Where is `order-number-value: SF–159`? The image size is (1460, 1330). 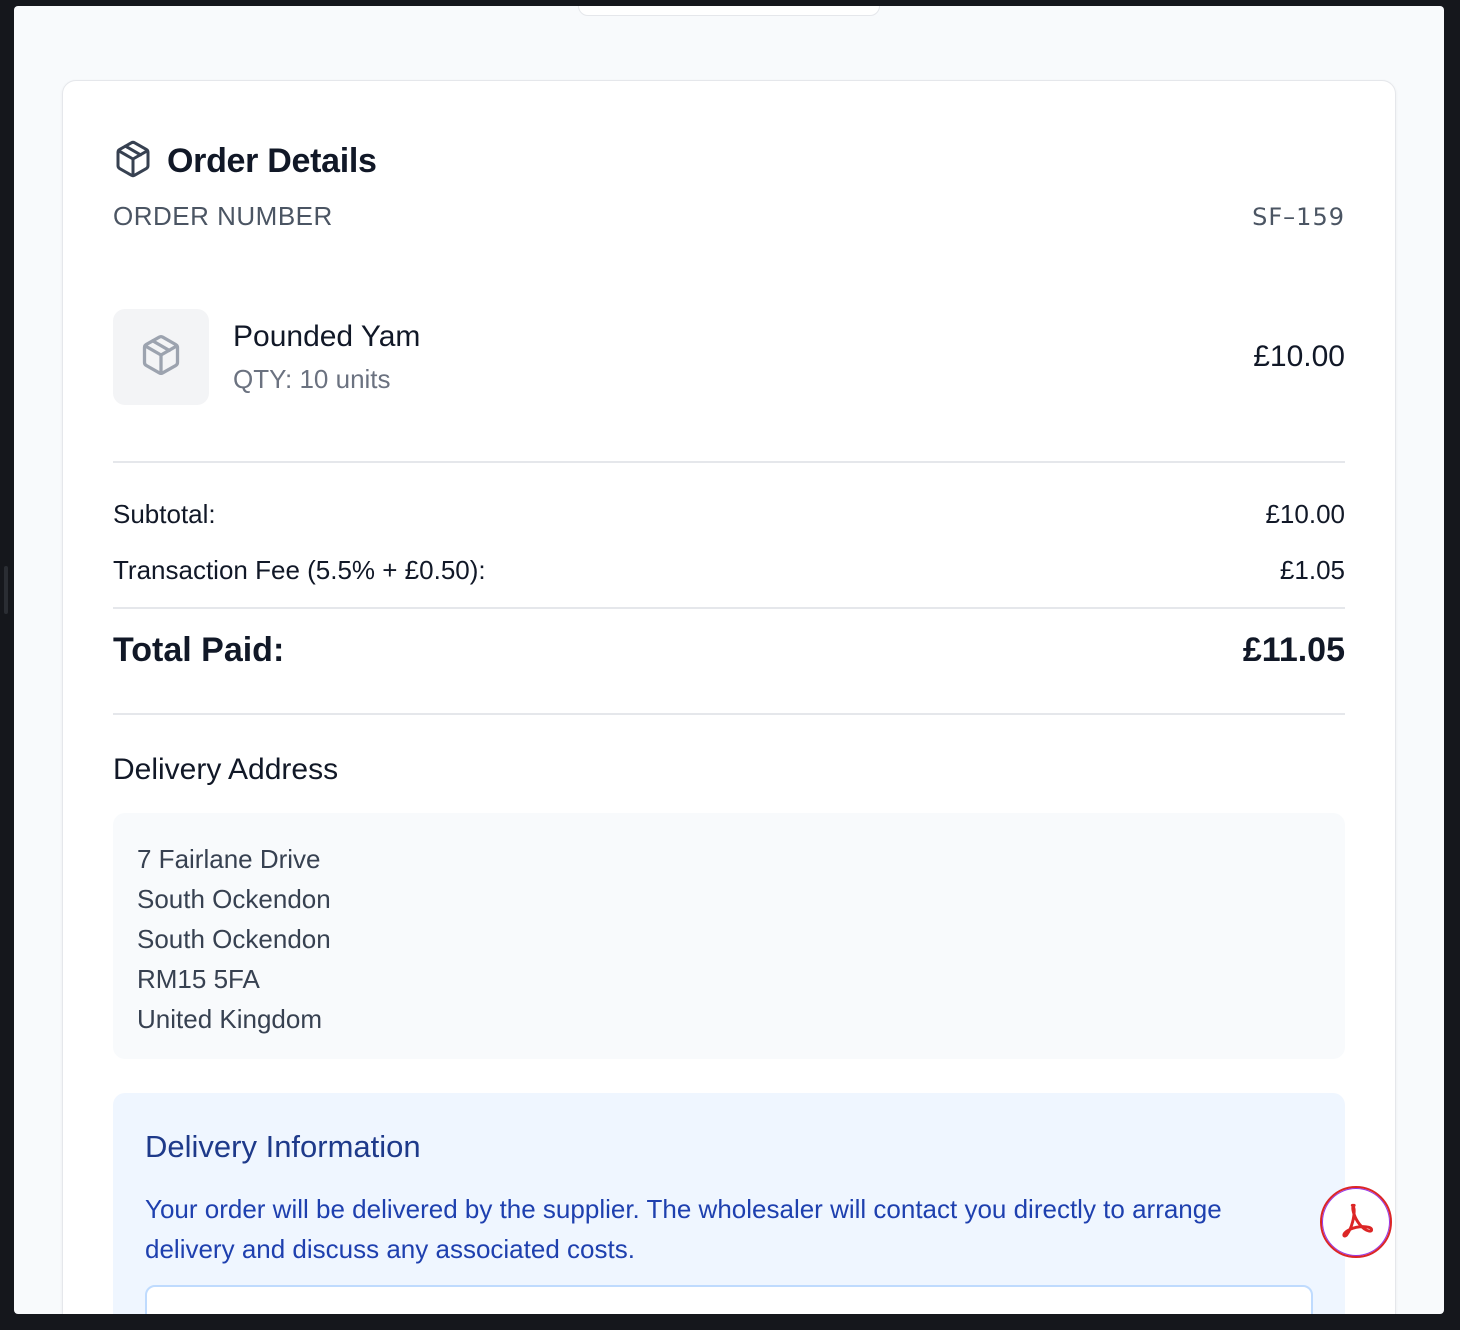 order-number-value: SF–159 is located at coordinates (1298, 216).